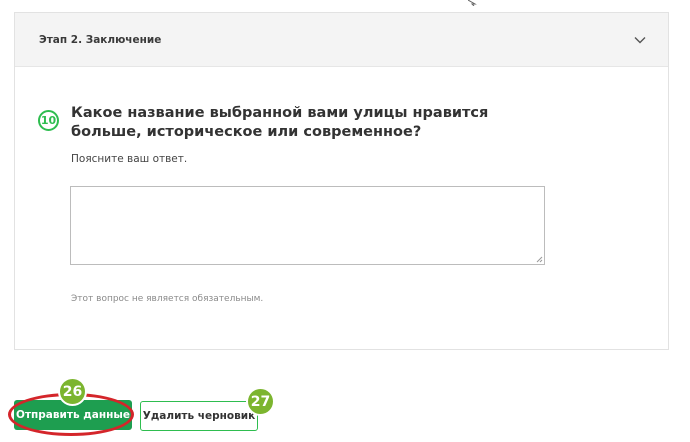  What do you see at coordinates (472, 3) in the screenshot?
I see `mouse-cursor-icon` at bounding box center [472, 3].